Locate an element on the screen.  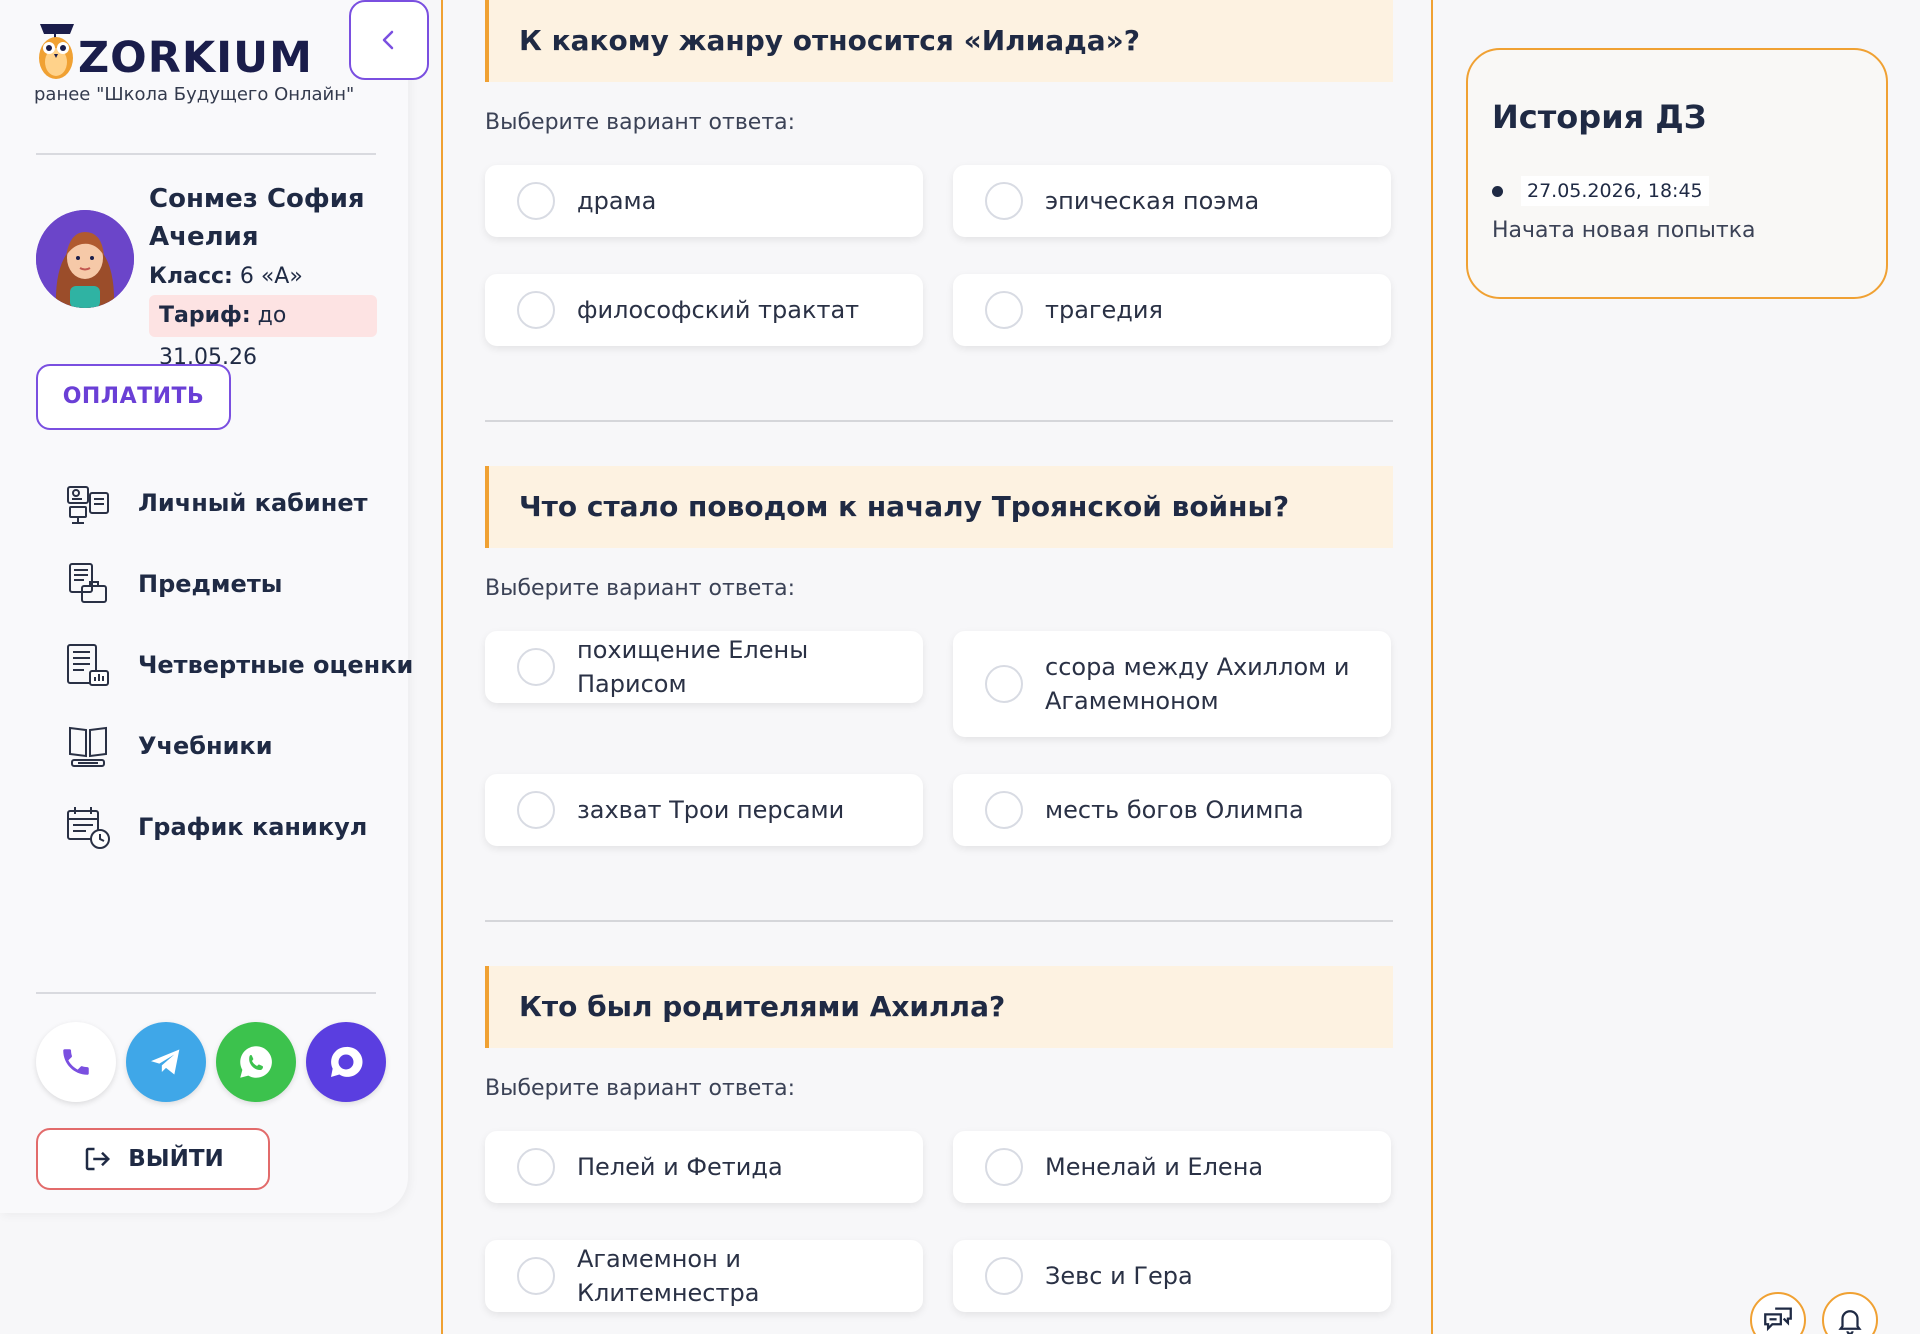
logout-button: ВЫЙТИ is located at coordinates (153, 1159).